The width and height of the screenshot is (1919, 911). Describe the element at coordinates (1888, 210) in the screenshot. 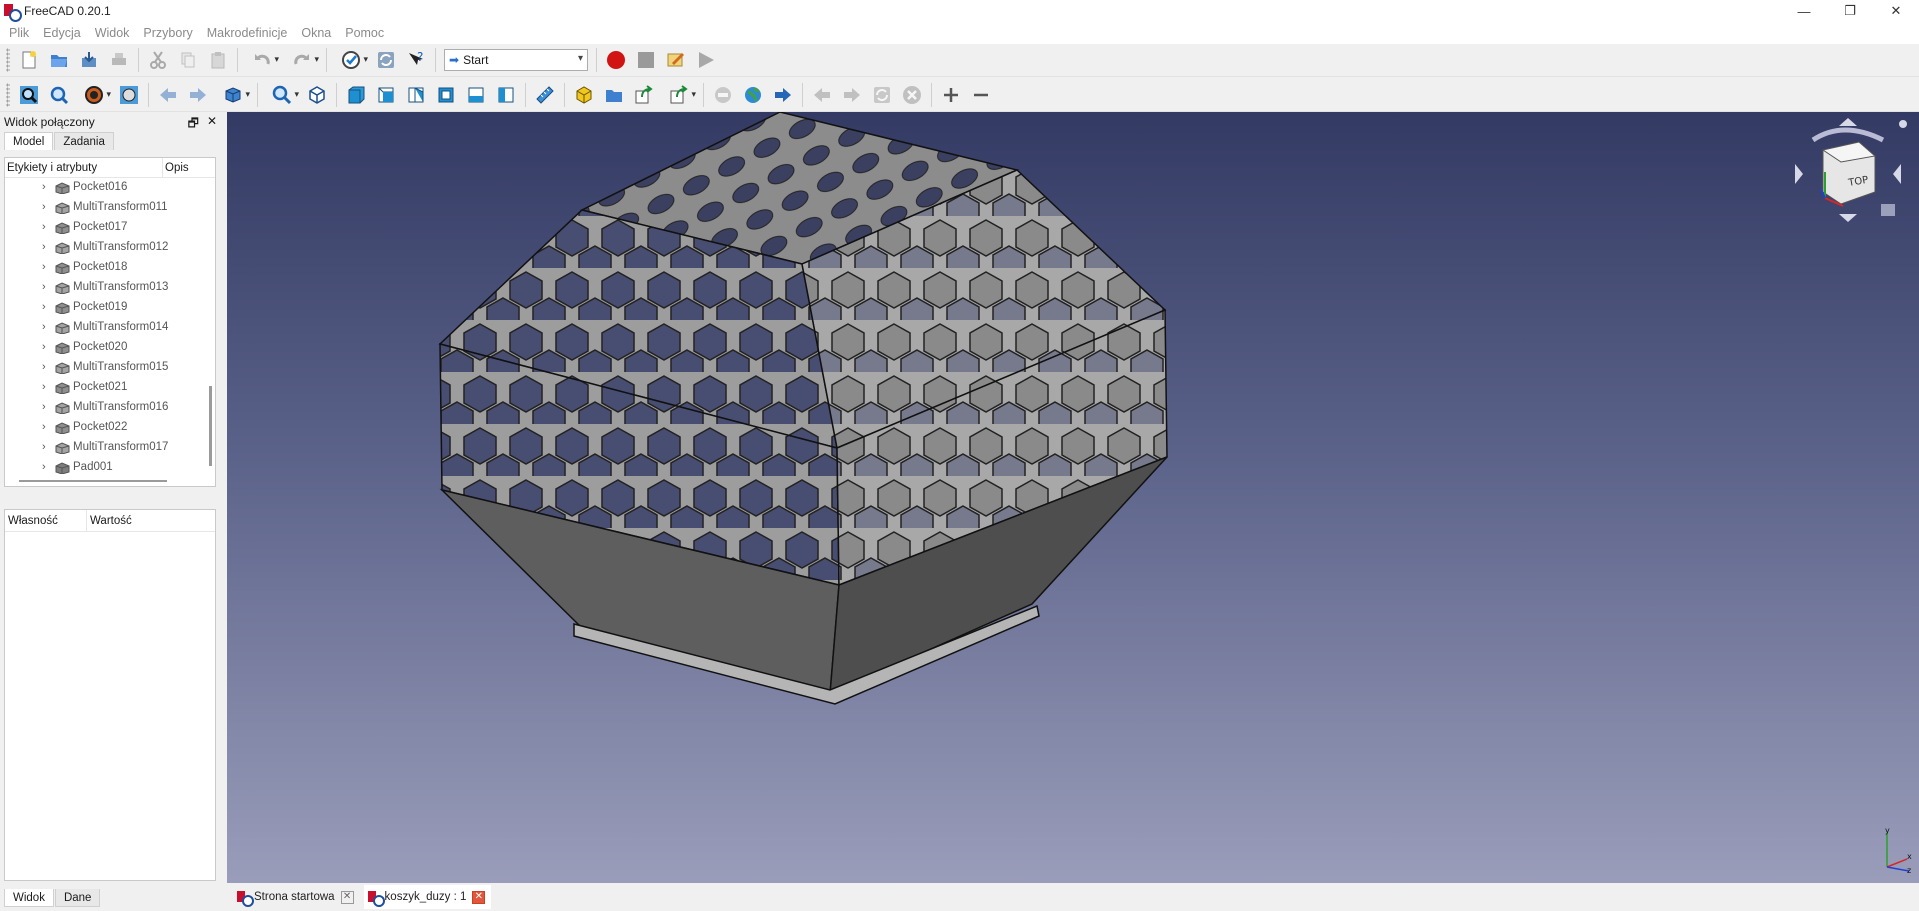

I see `view-menu-icon` at that location.